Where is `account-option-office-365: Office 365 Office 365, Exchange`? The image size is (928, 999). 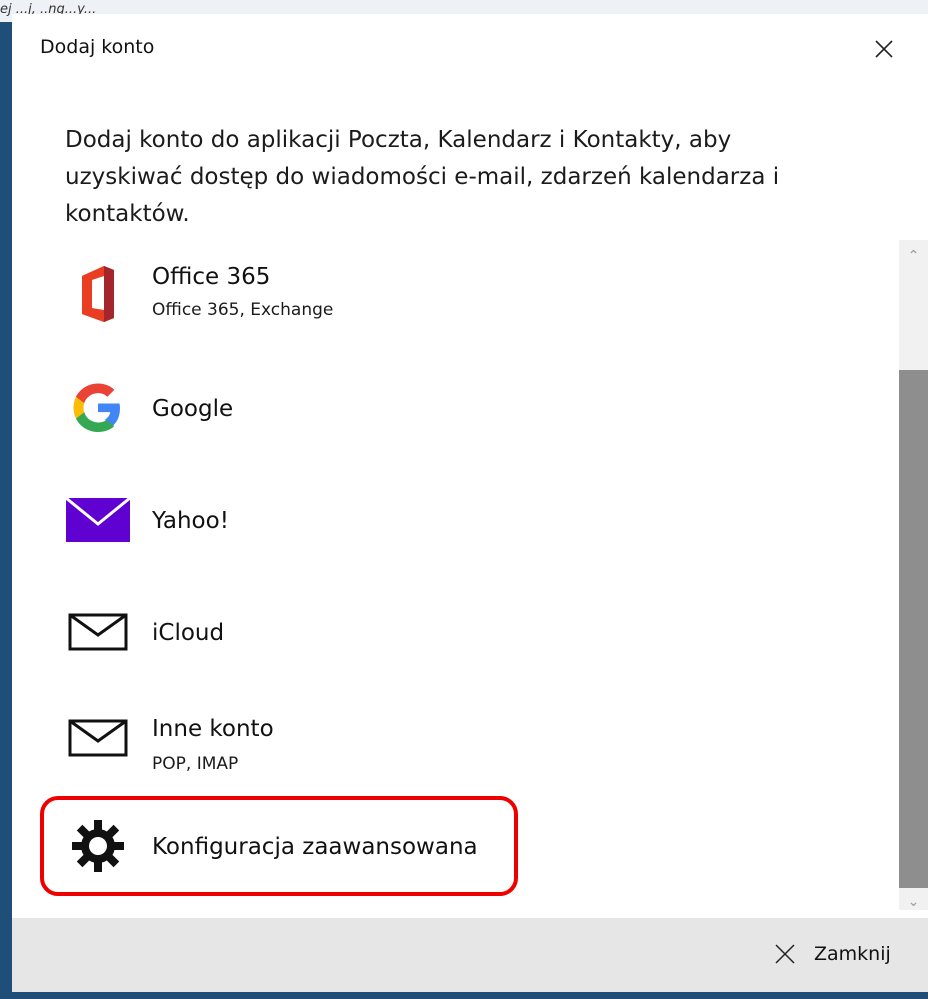
account-option-office-365: Office 365 Office 365, Exchange is located at coordinates (462, 294).